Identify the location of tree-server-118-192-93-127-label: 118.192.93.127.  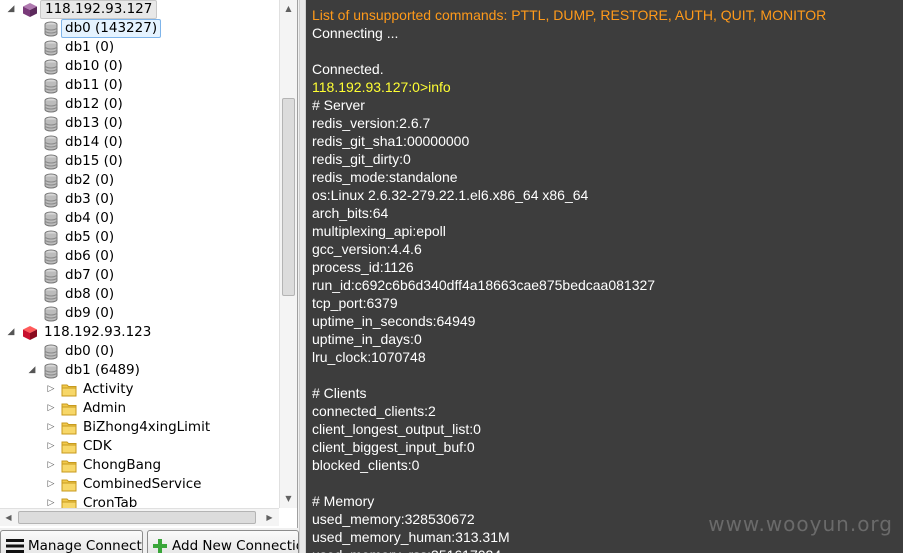
(99, 9).